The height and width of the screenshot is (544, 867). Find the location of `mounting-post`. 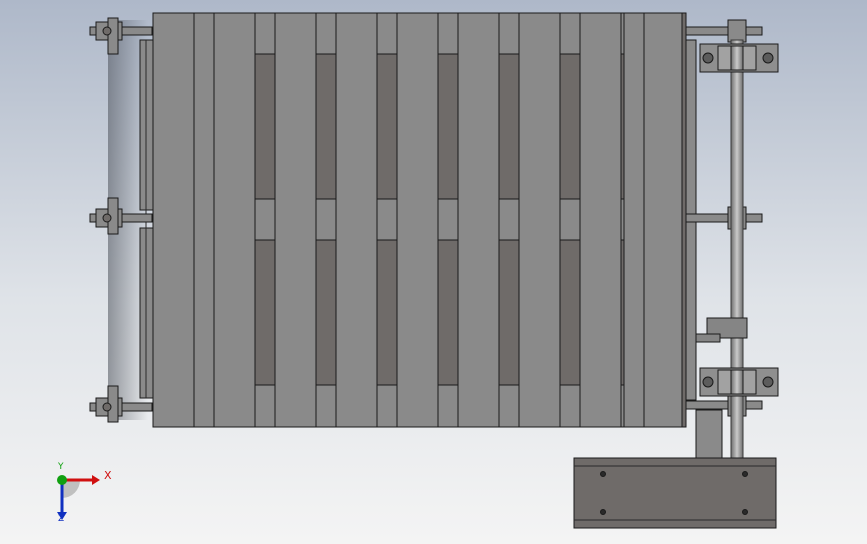

mounting-post is located at coordinates (709, 435).